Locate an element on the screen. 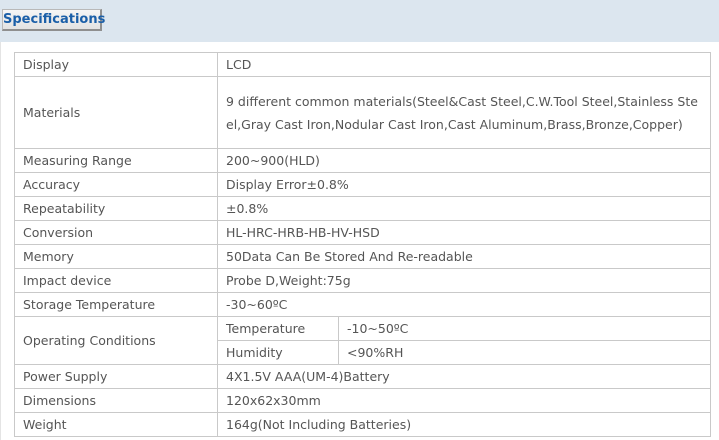 The height and width of the screenshot is (440, 719). row-value: HL-HRC-HRB-HB-HV-HSD is located at coordinates (464, 232).